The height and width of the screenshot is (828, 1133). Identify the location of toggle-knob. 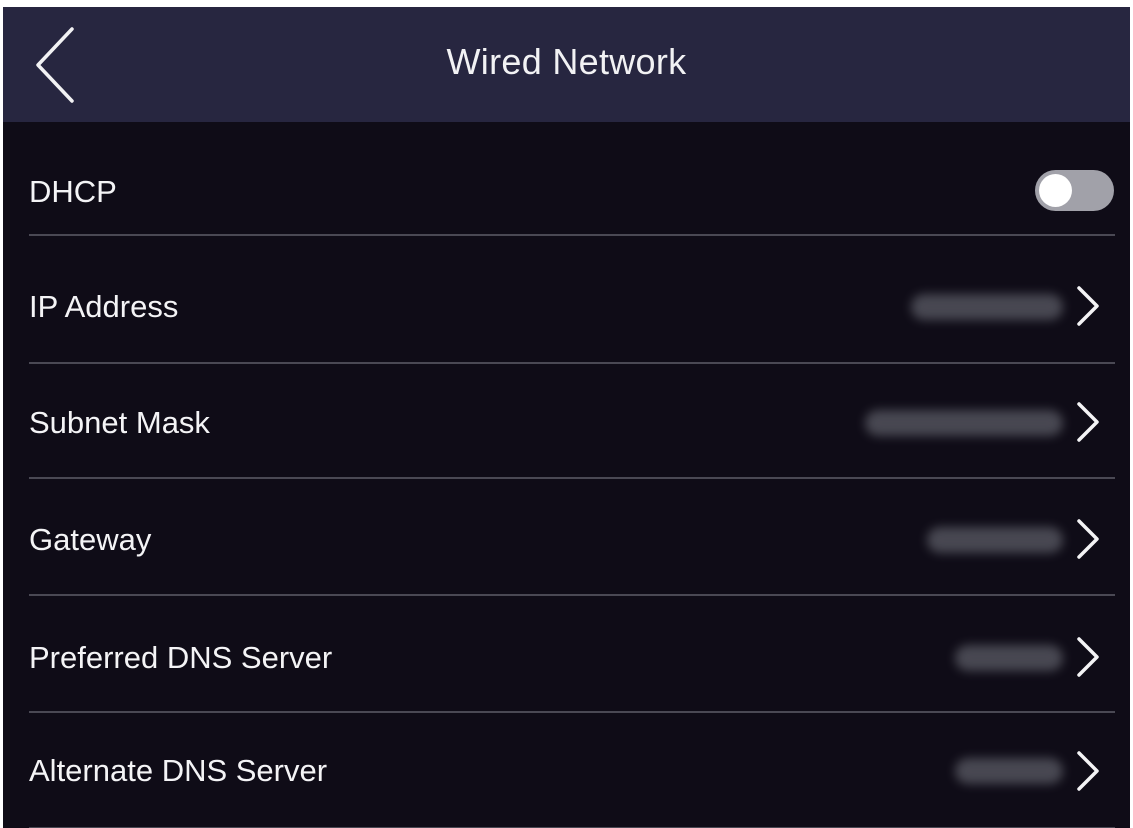
(1055, 190).